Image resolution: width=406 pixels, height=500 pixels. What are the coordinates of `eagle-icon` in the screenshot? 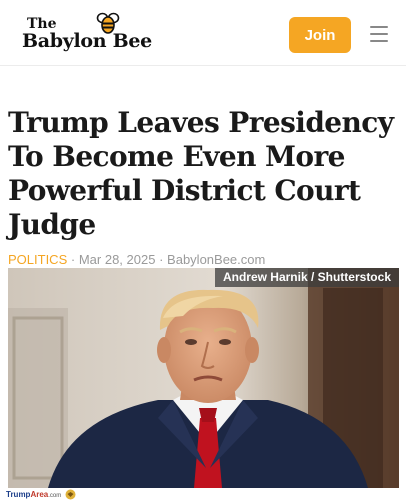 It's located at (70, 494).